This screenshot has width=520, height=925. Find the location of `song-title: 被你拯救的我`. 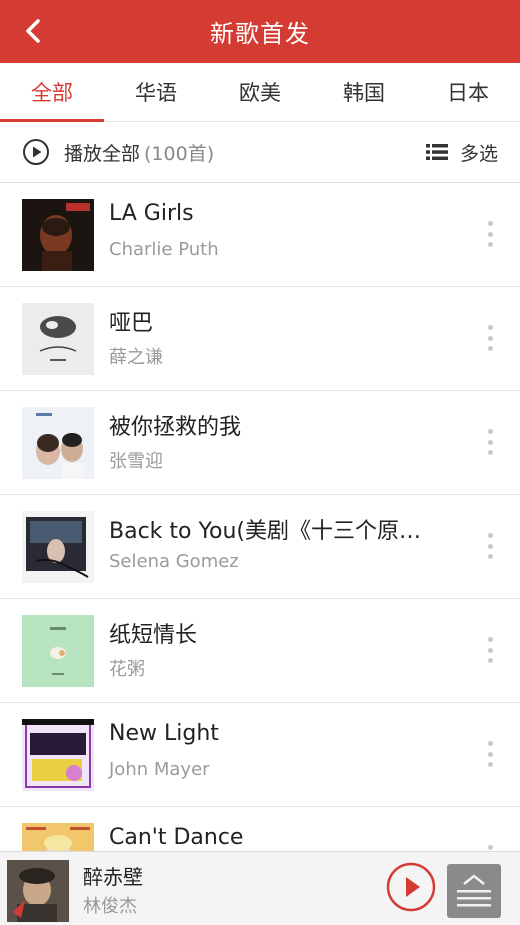

song-title: 被你拯救的我 is located at coordinates (175, 427).